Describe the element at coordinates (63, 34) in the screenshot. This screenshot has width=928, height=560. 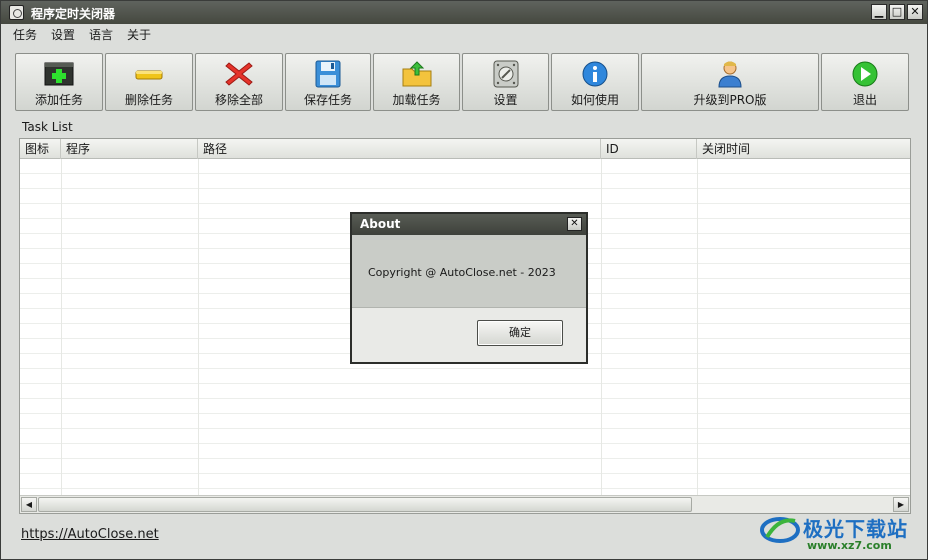
I see `menu-settings: 设置` at that location.